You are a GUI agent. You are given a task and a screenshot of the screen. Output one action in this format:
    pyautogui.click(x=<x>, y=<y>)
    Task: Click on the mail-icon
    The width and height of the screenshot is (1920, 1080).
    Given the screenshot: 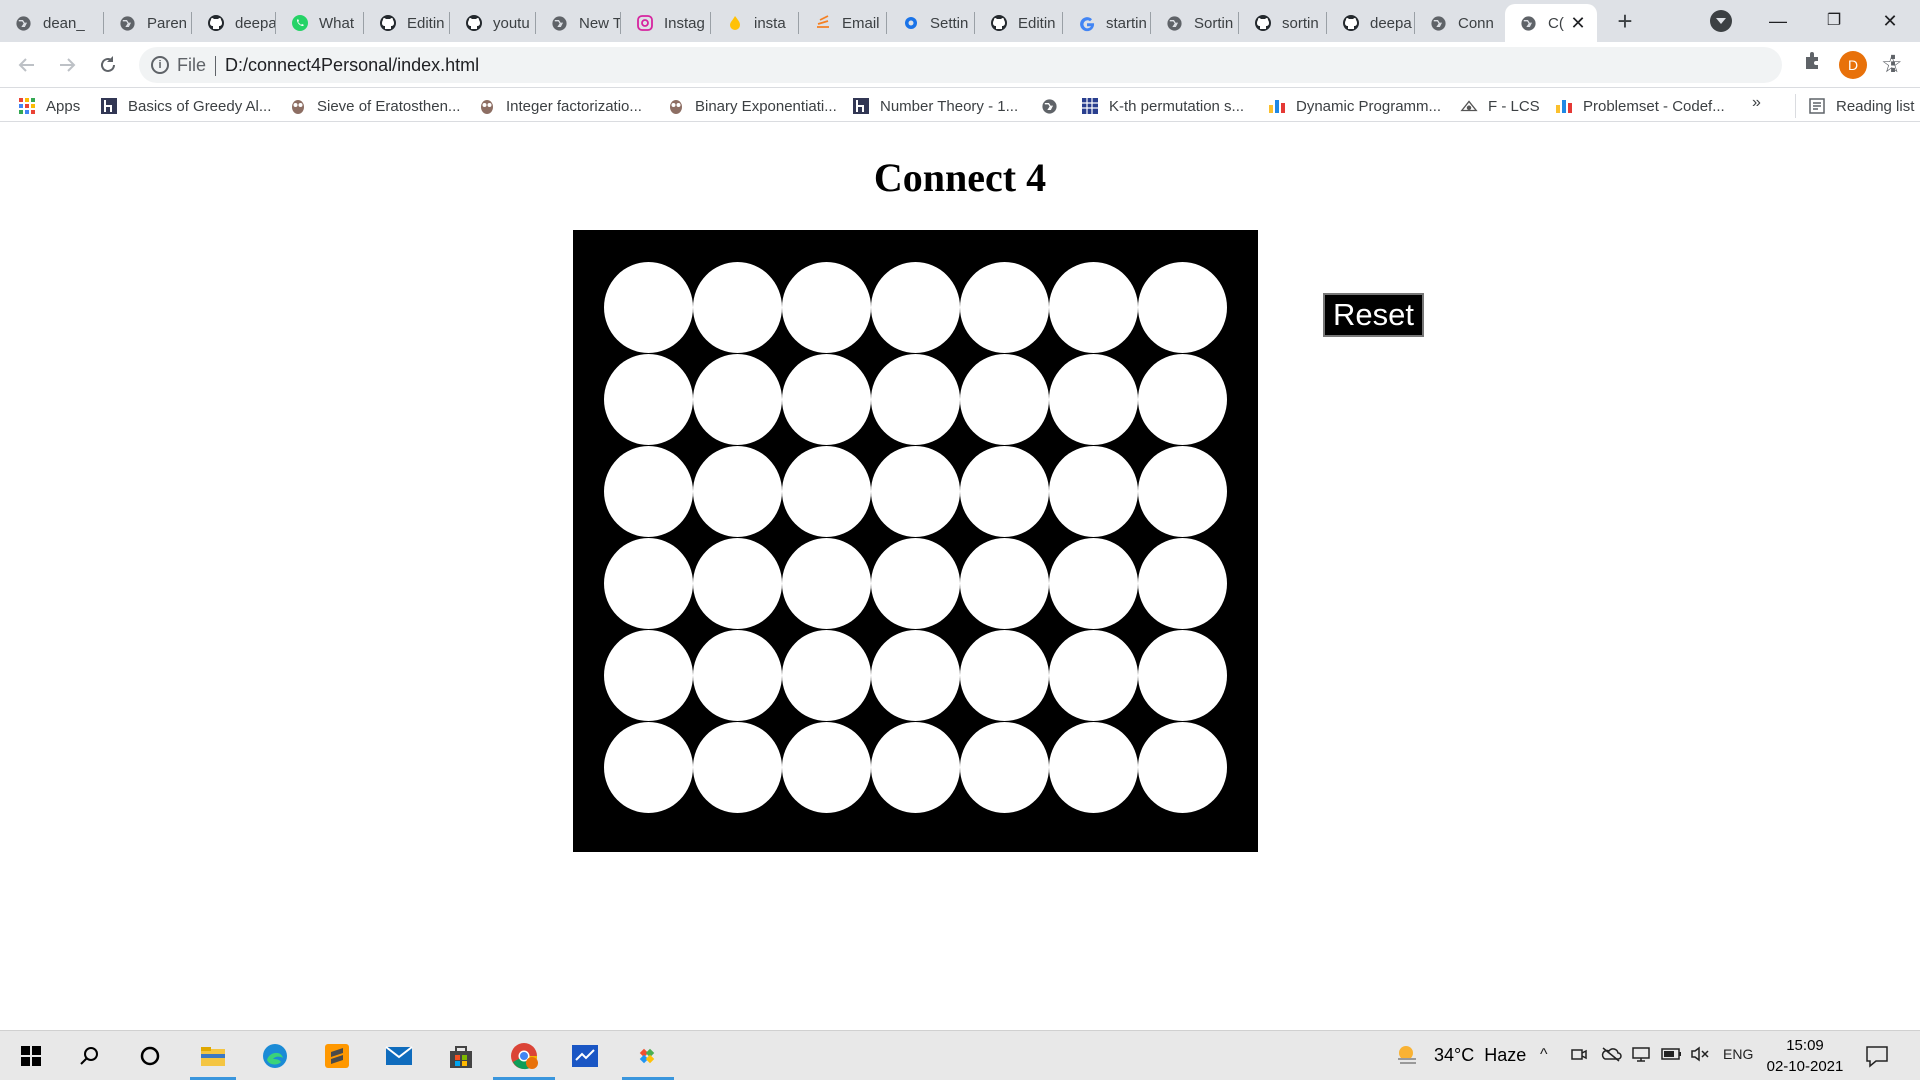 What is the action you would take?
    pyautogui.click(x=399, y=1056)
    